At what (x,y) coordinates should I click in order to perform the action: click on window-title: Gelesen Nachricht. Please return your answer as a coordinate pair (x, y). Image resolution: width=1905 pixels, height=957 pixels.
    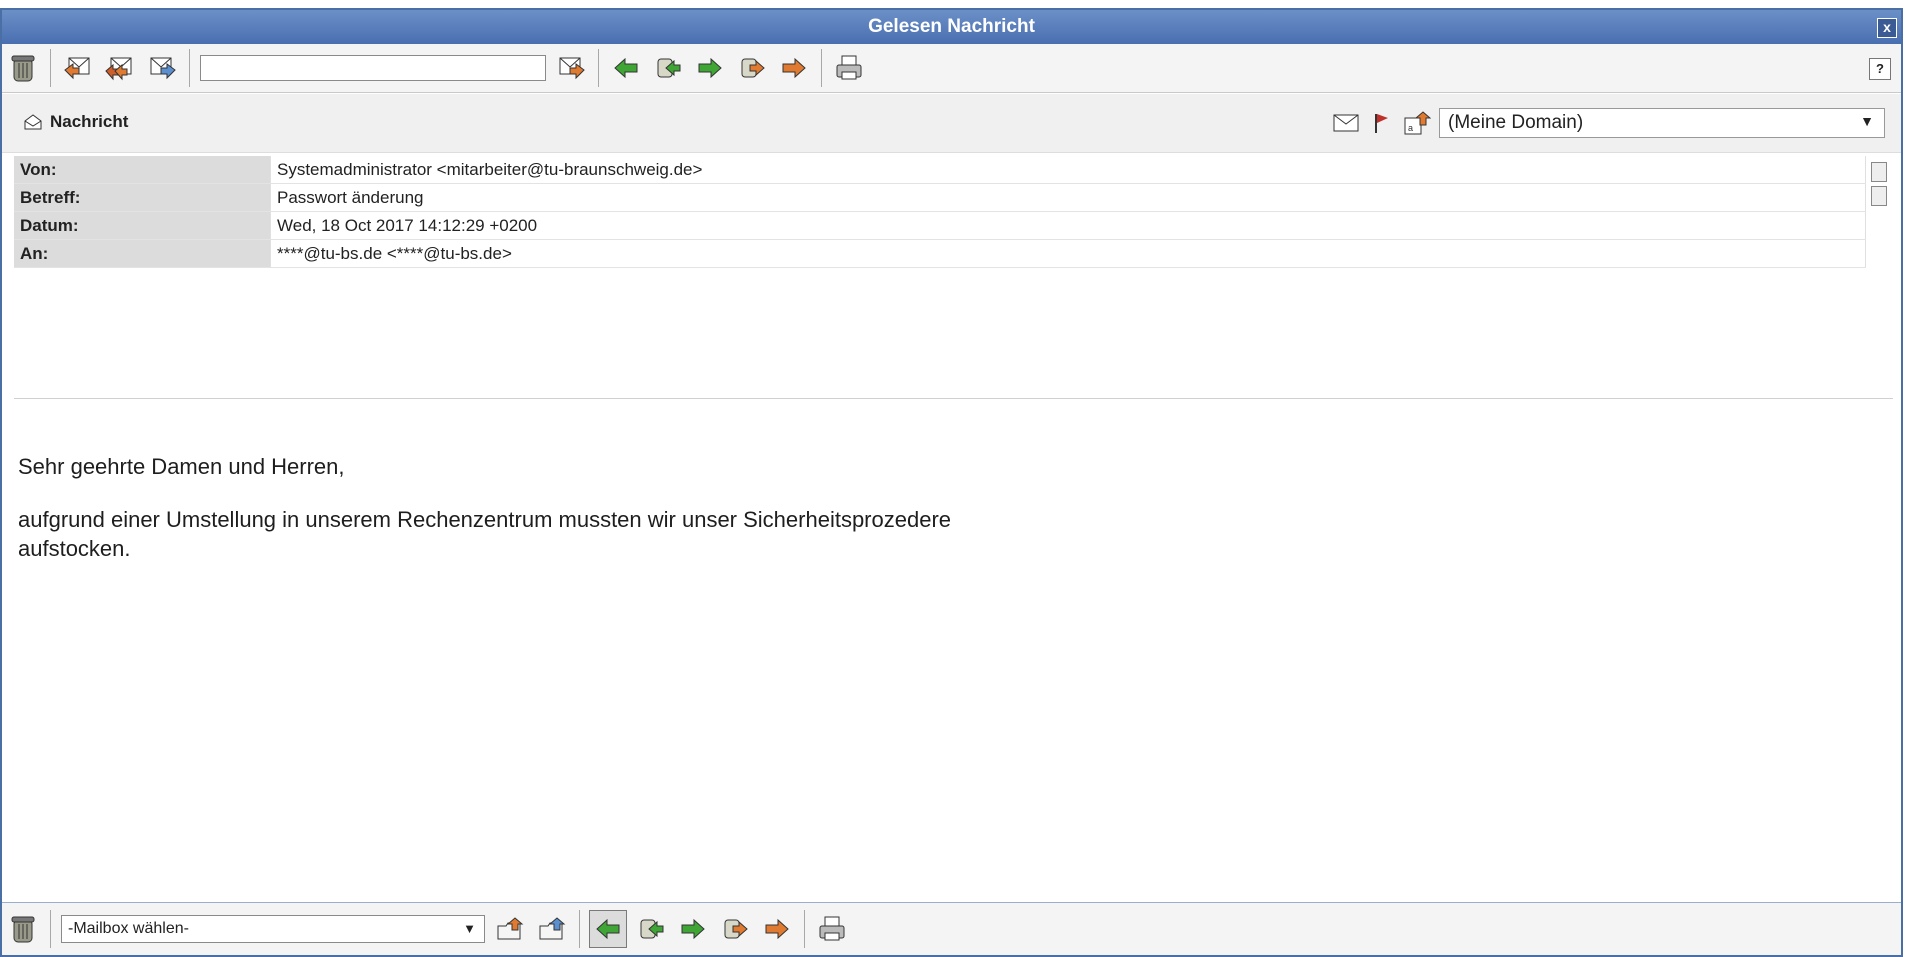
    Looking at the image, I should click on (951, 26).